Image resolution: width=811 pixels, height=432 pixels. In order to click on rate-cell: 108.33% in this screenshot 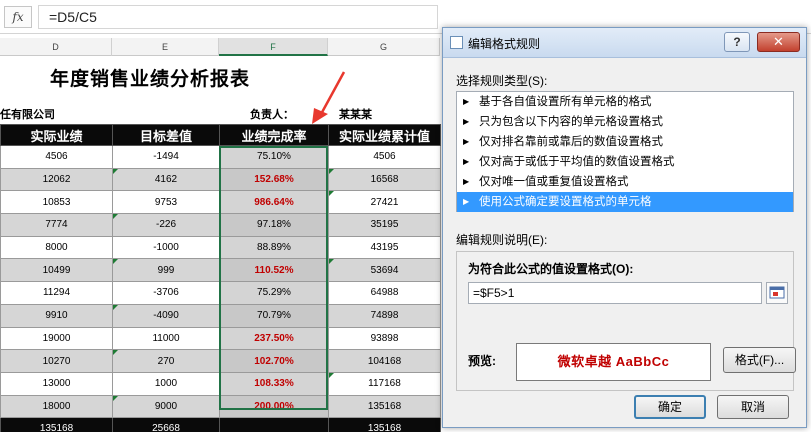, I will do `click(274, 383)`.